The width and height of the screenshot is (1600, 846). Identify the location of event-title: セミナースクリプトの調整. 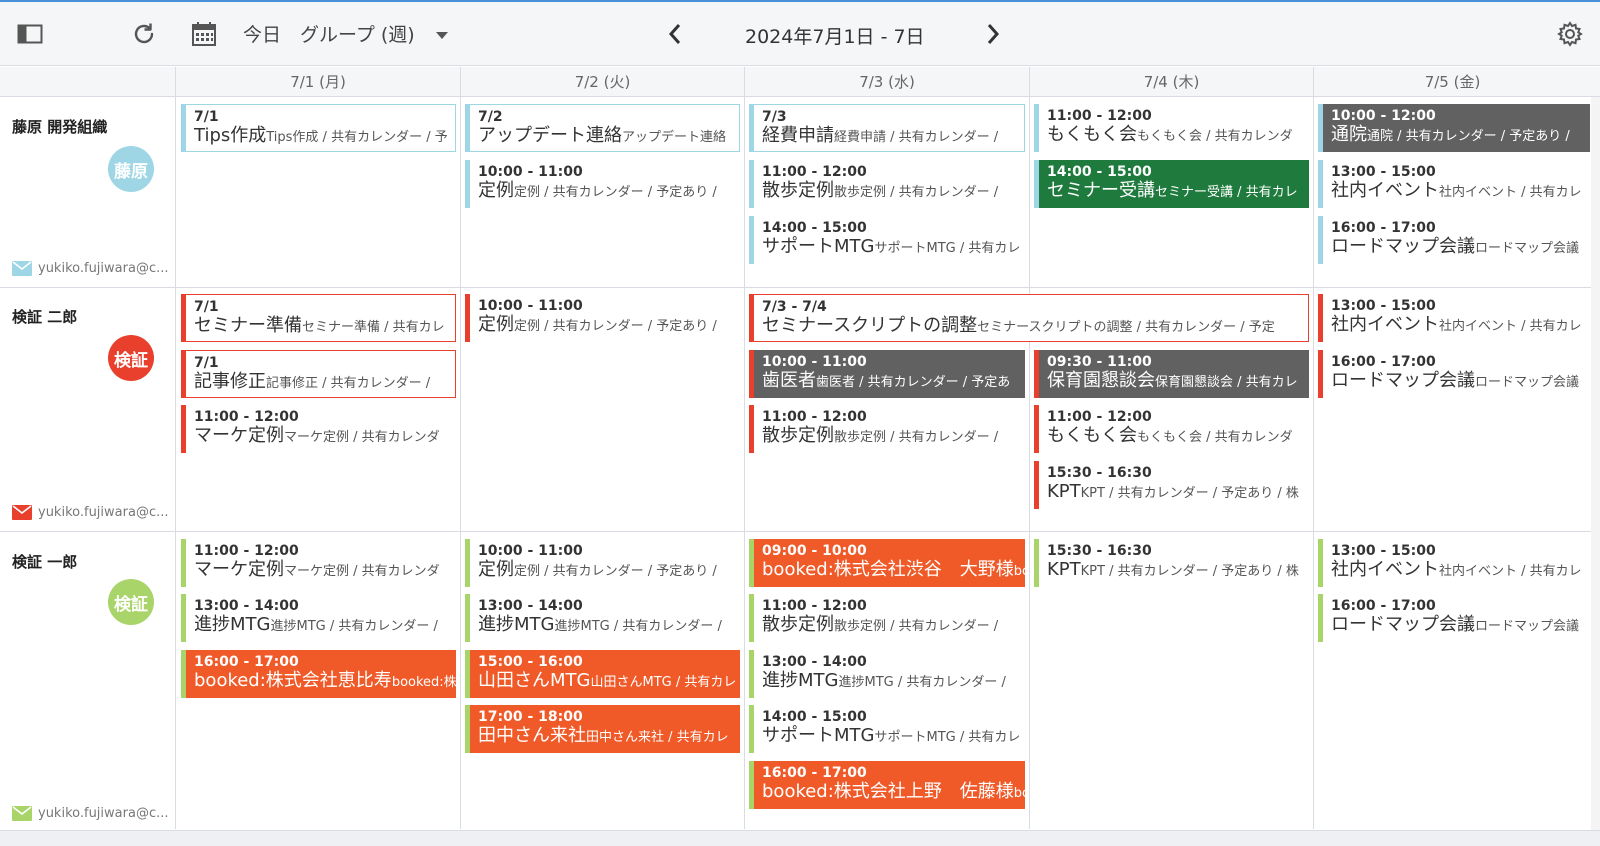
(870, 325).